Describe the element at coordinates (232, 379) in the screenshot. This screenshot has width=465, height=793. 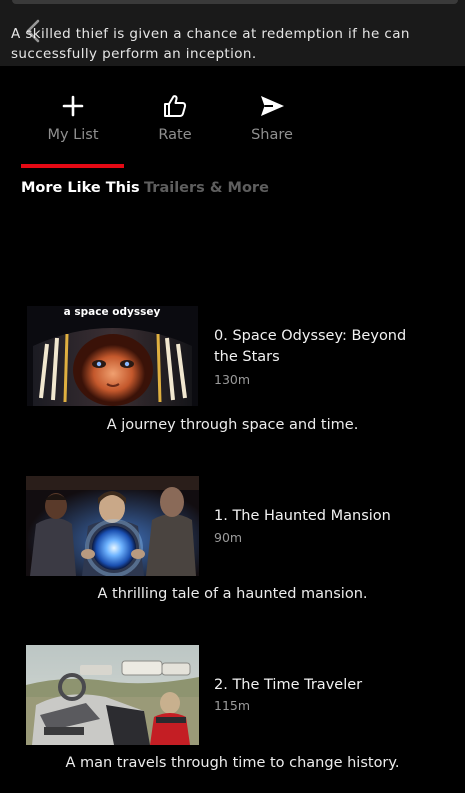
I see `item-duration: 130m` at that location.